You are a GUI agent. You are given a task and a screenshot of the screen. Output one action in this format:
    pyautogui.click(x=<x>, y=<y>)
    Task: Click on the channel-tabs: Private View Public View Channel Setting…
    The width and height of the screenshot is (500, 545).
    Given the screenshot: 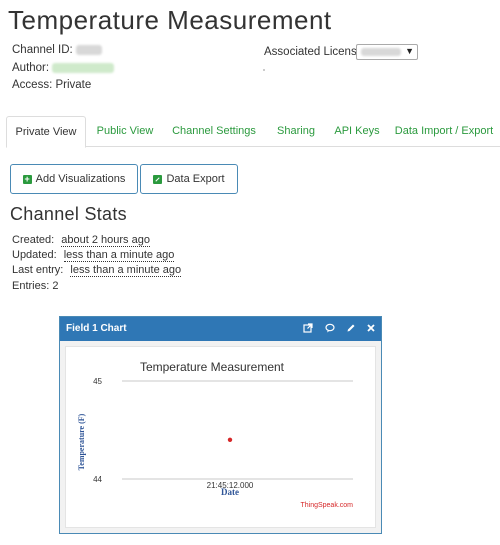 What is the action you would take?
    pyautogui.click(x=253, y=132)
    